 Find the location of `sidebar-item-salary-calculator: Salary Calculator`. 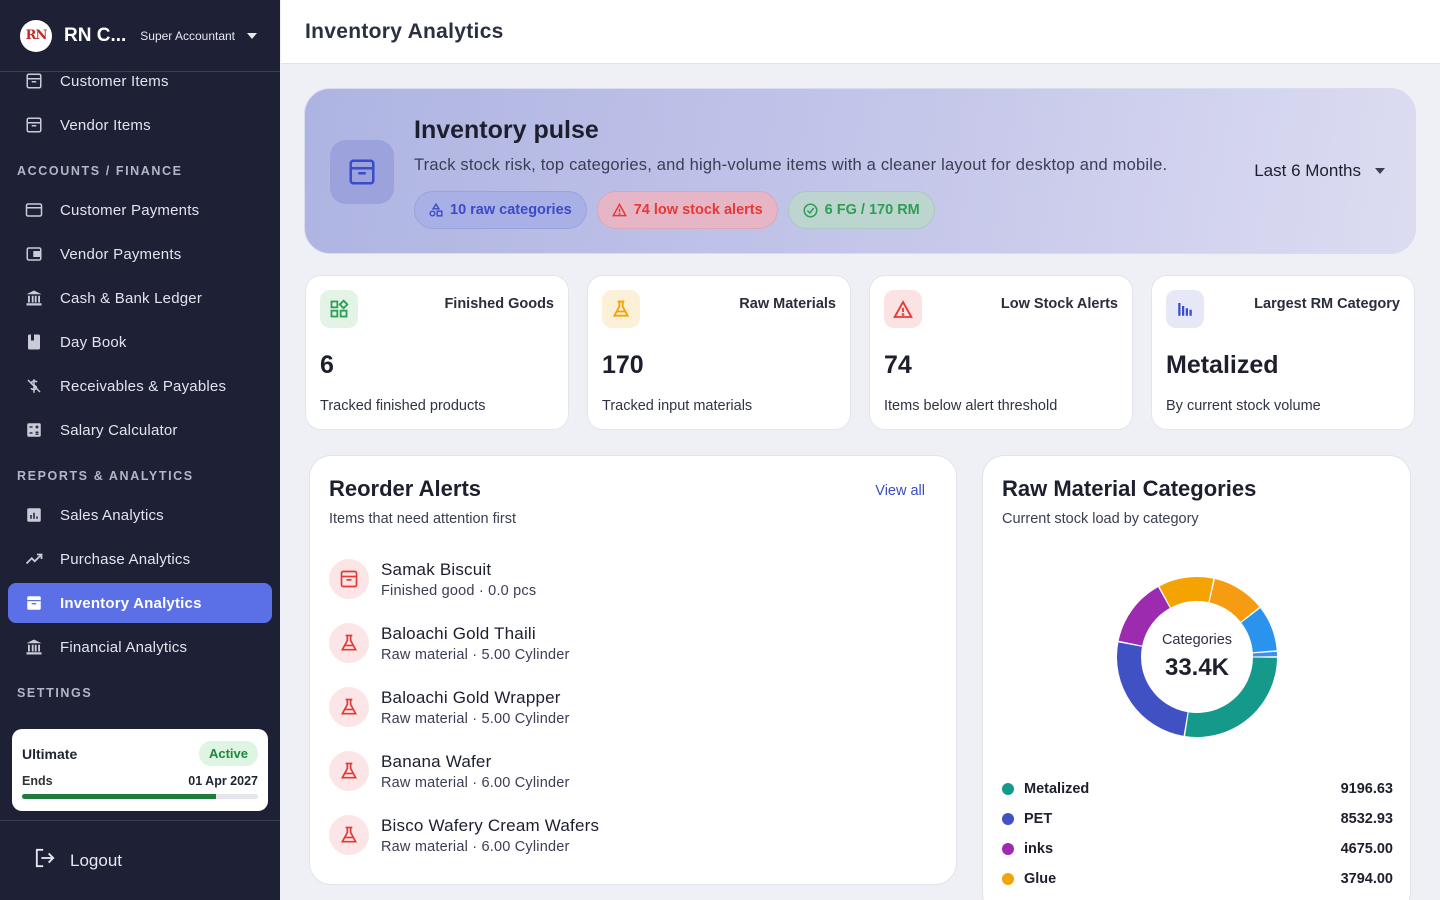

sidebar-item-salary-calculator: Salary Calculator is located at coordinates (140, 430).